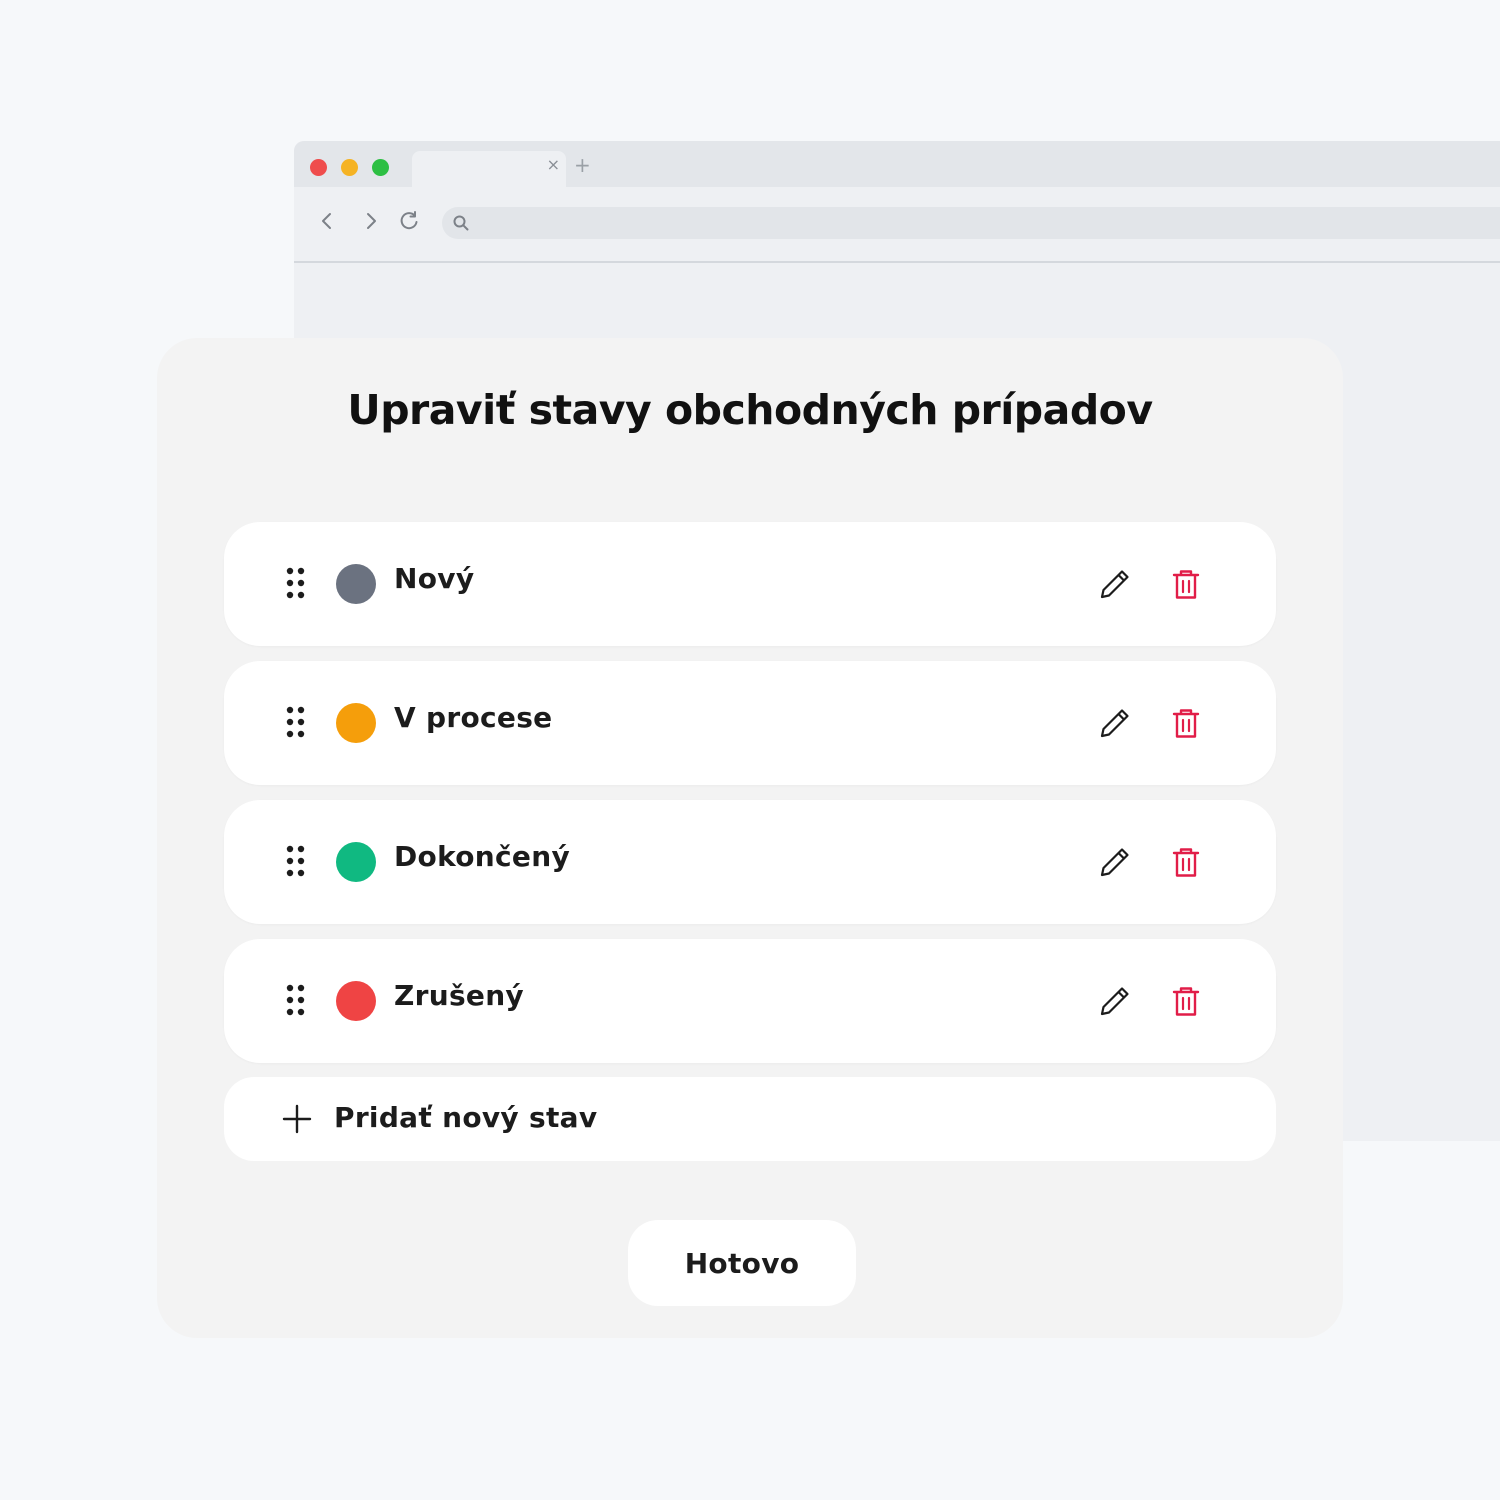  I want to click on browser-toolbar, so click(897, 225).